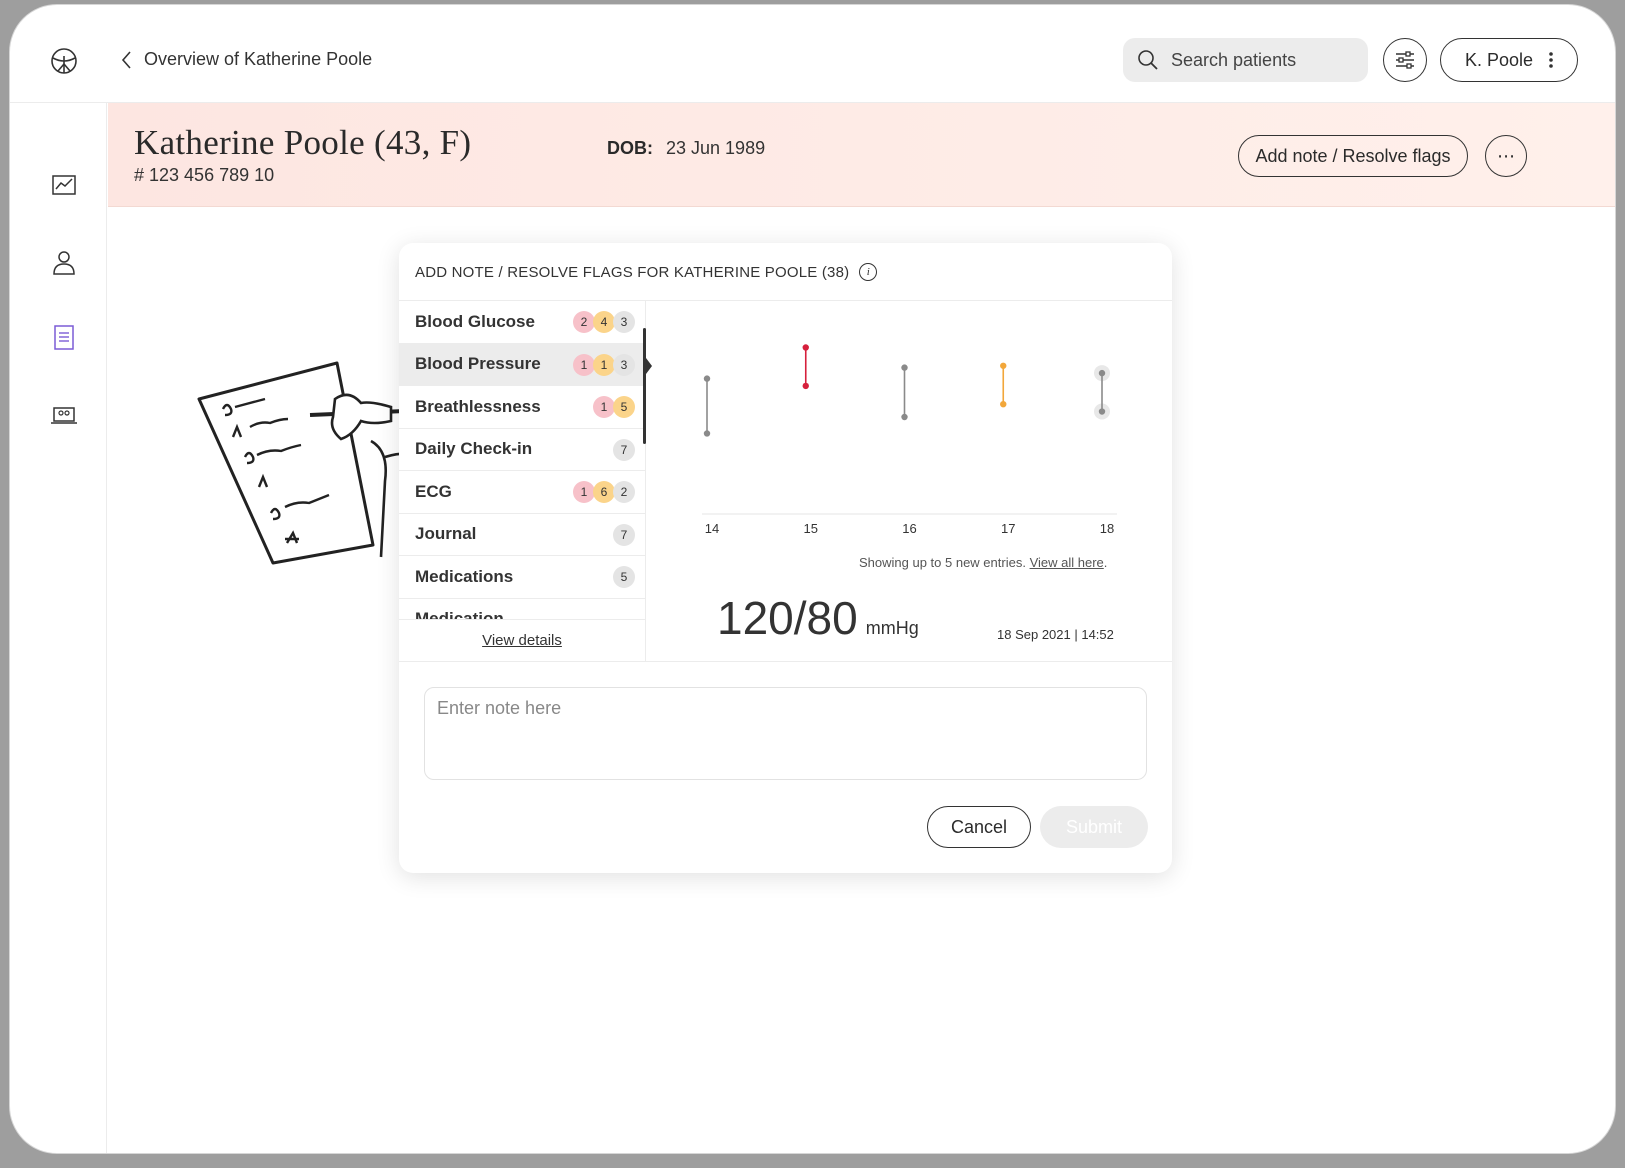 Image resolution: width=1625 pixels, height=1168 pixels. Describe the element at coordinates (1506, 156) in the screenshot. I see `more-options-button: ⋯` at that location.